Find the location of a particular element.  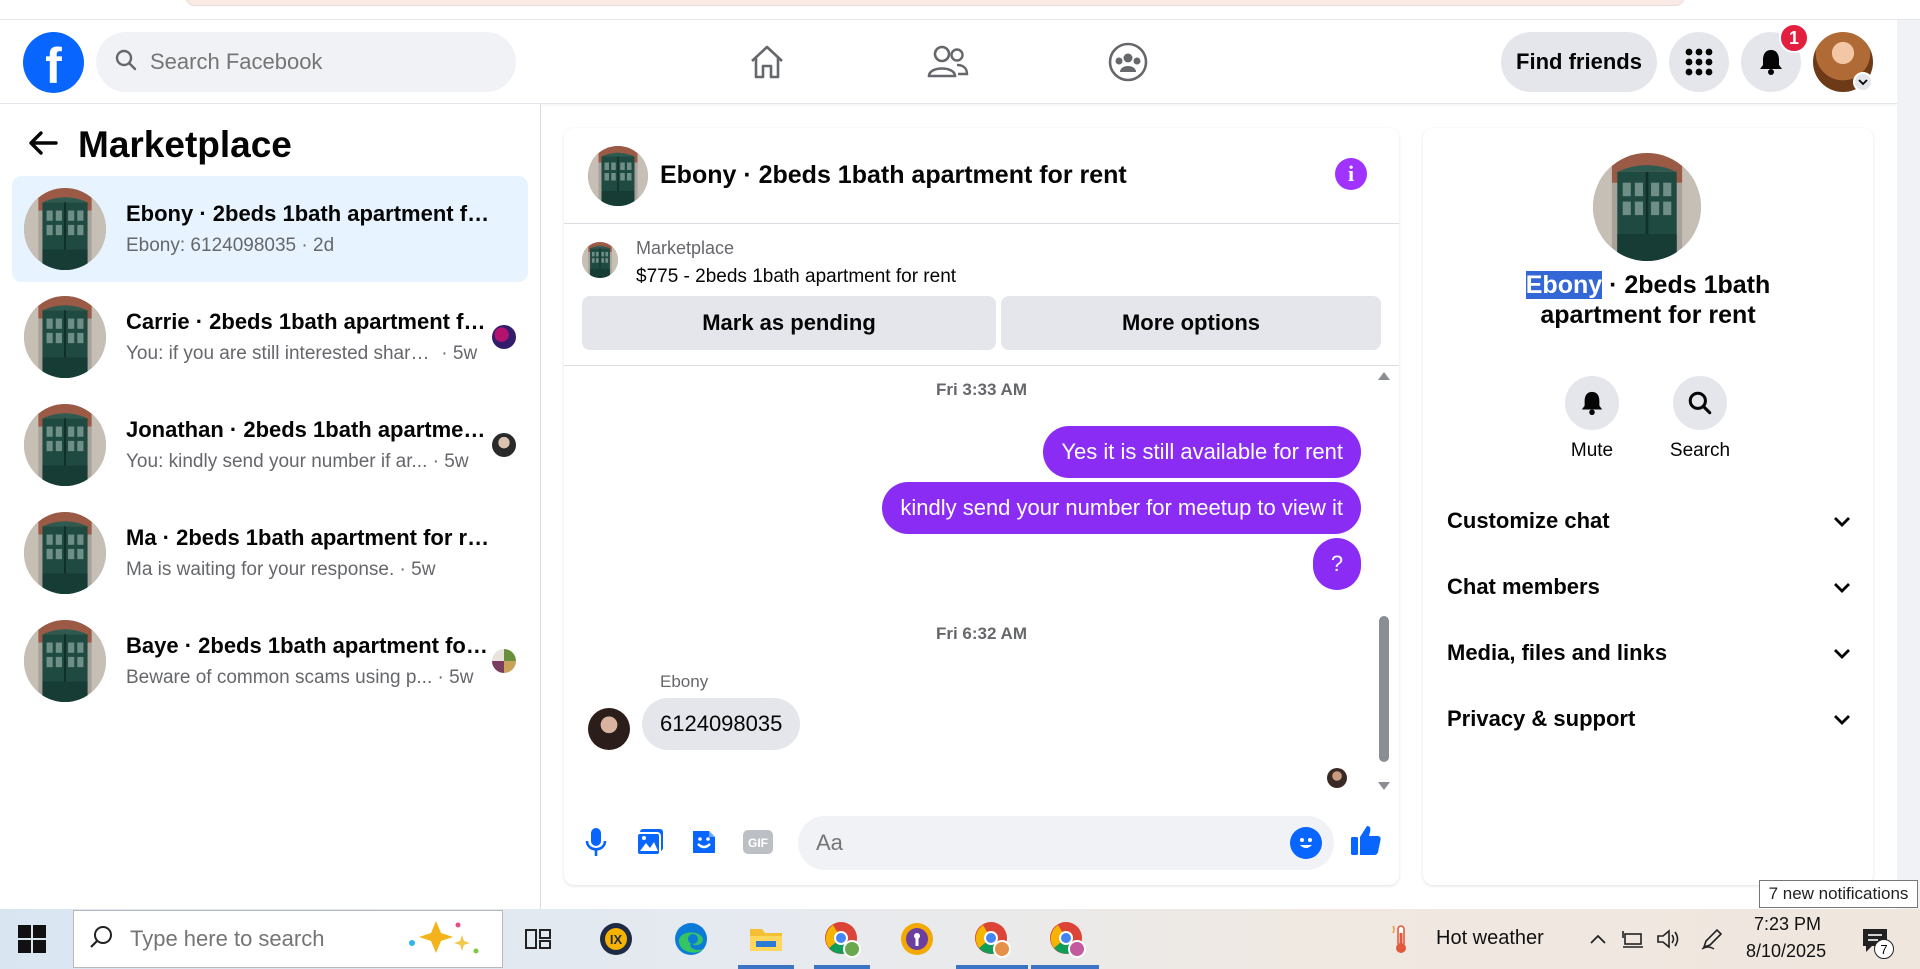

conversation-title: Ebony · 2beds 1bath apartment for rent is located at coordinates (1648, 300).